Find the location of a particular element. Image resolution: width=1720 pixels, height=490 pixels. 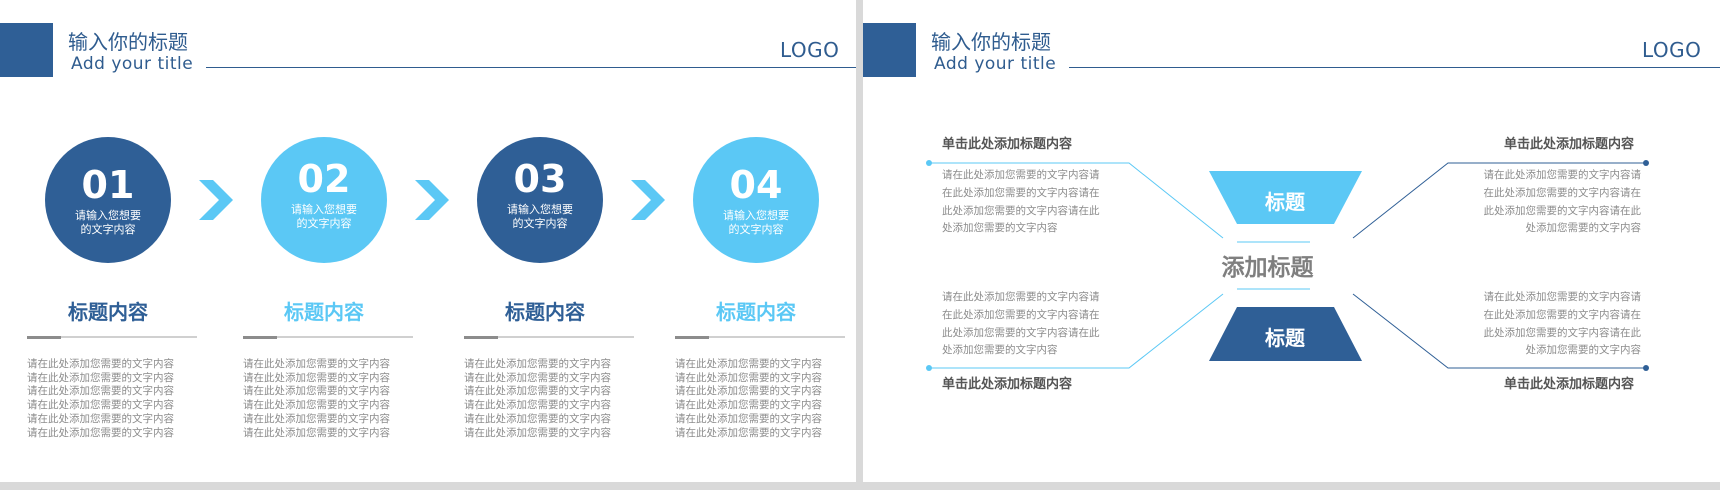

right-top-heading: 单击此处添加标题内容 is located at coordinates (1569, 144).